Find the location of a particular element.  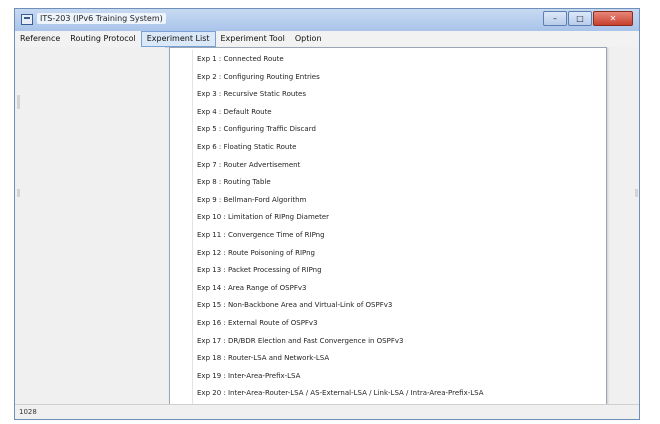

left-scroll-marker-lower is located at coordinates (18, 193).